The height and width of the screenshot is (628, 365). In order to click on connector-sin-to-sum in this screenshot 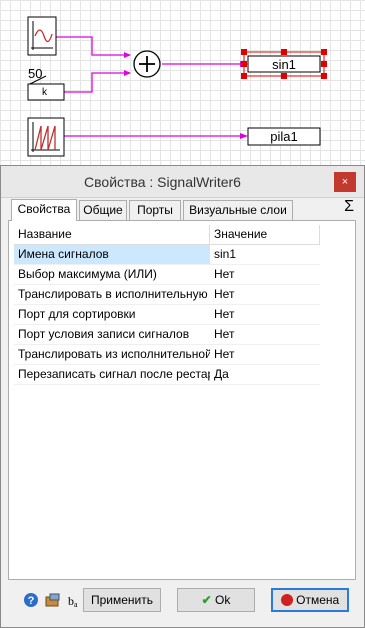, I will do `click(93, 46)`.